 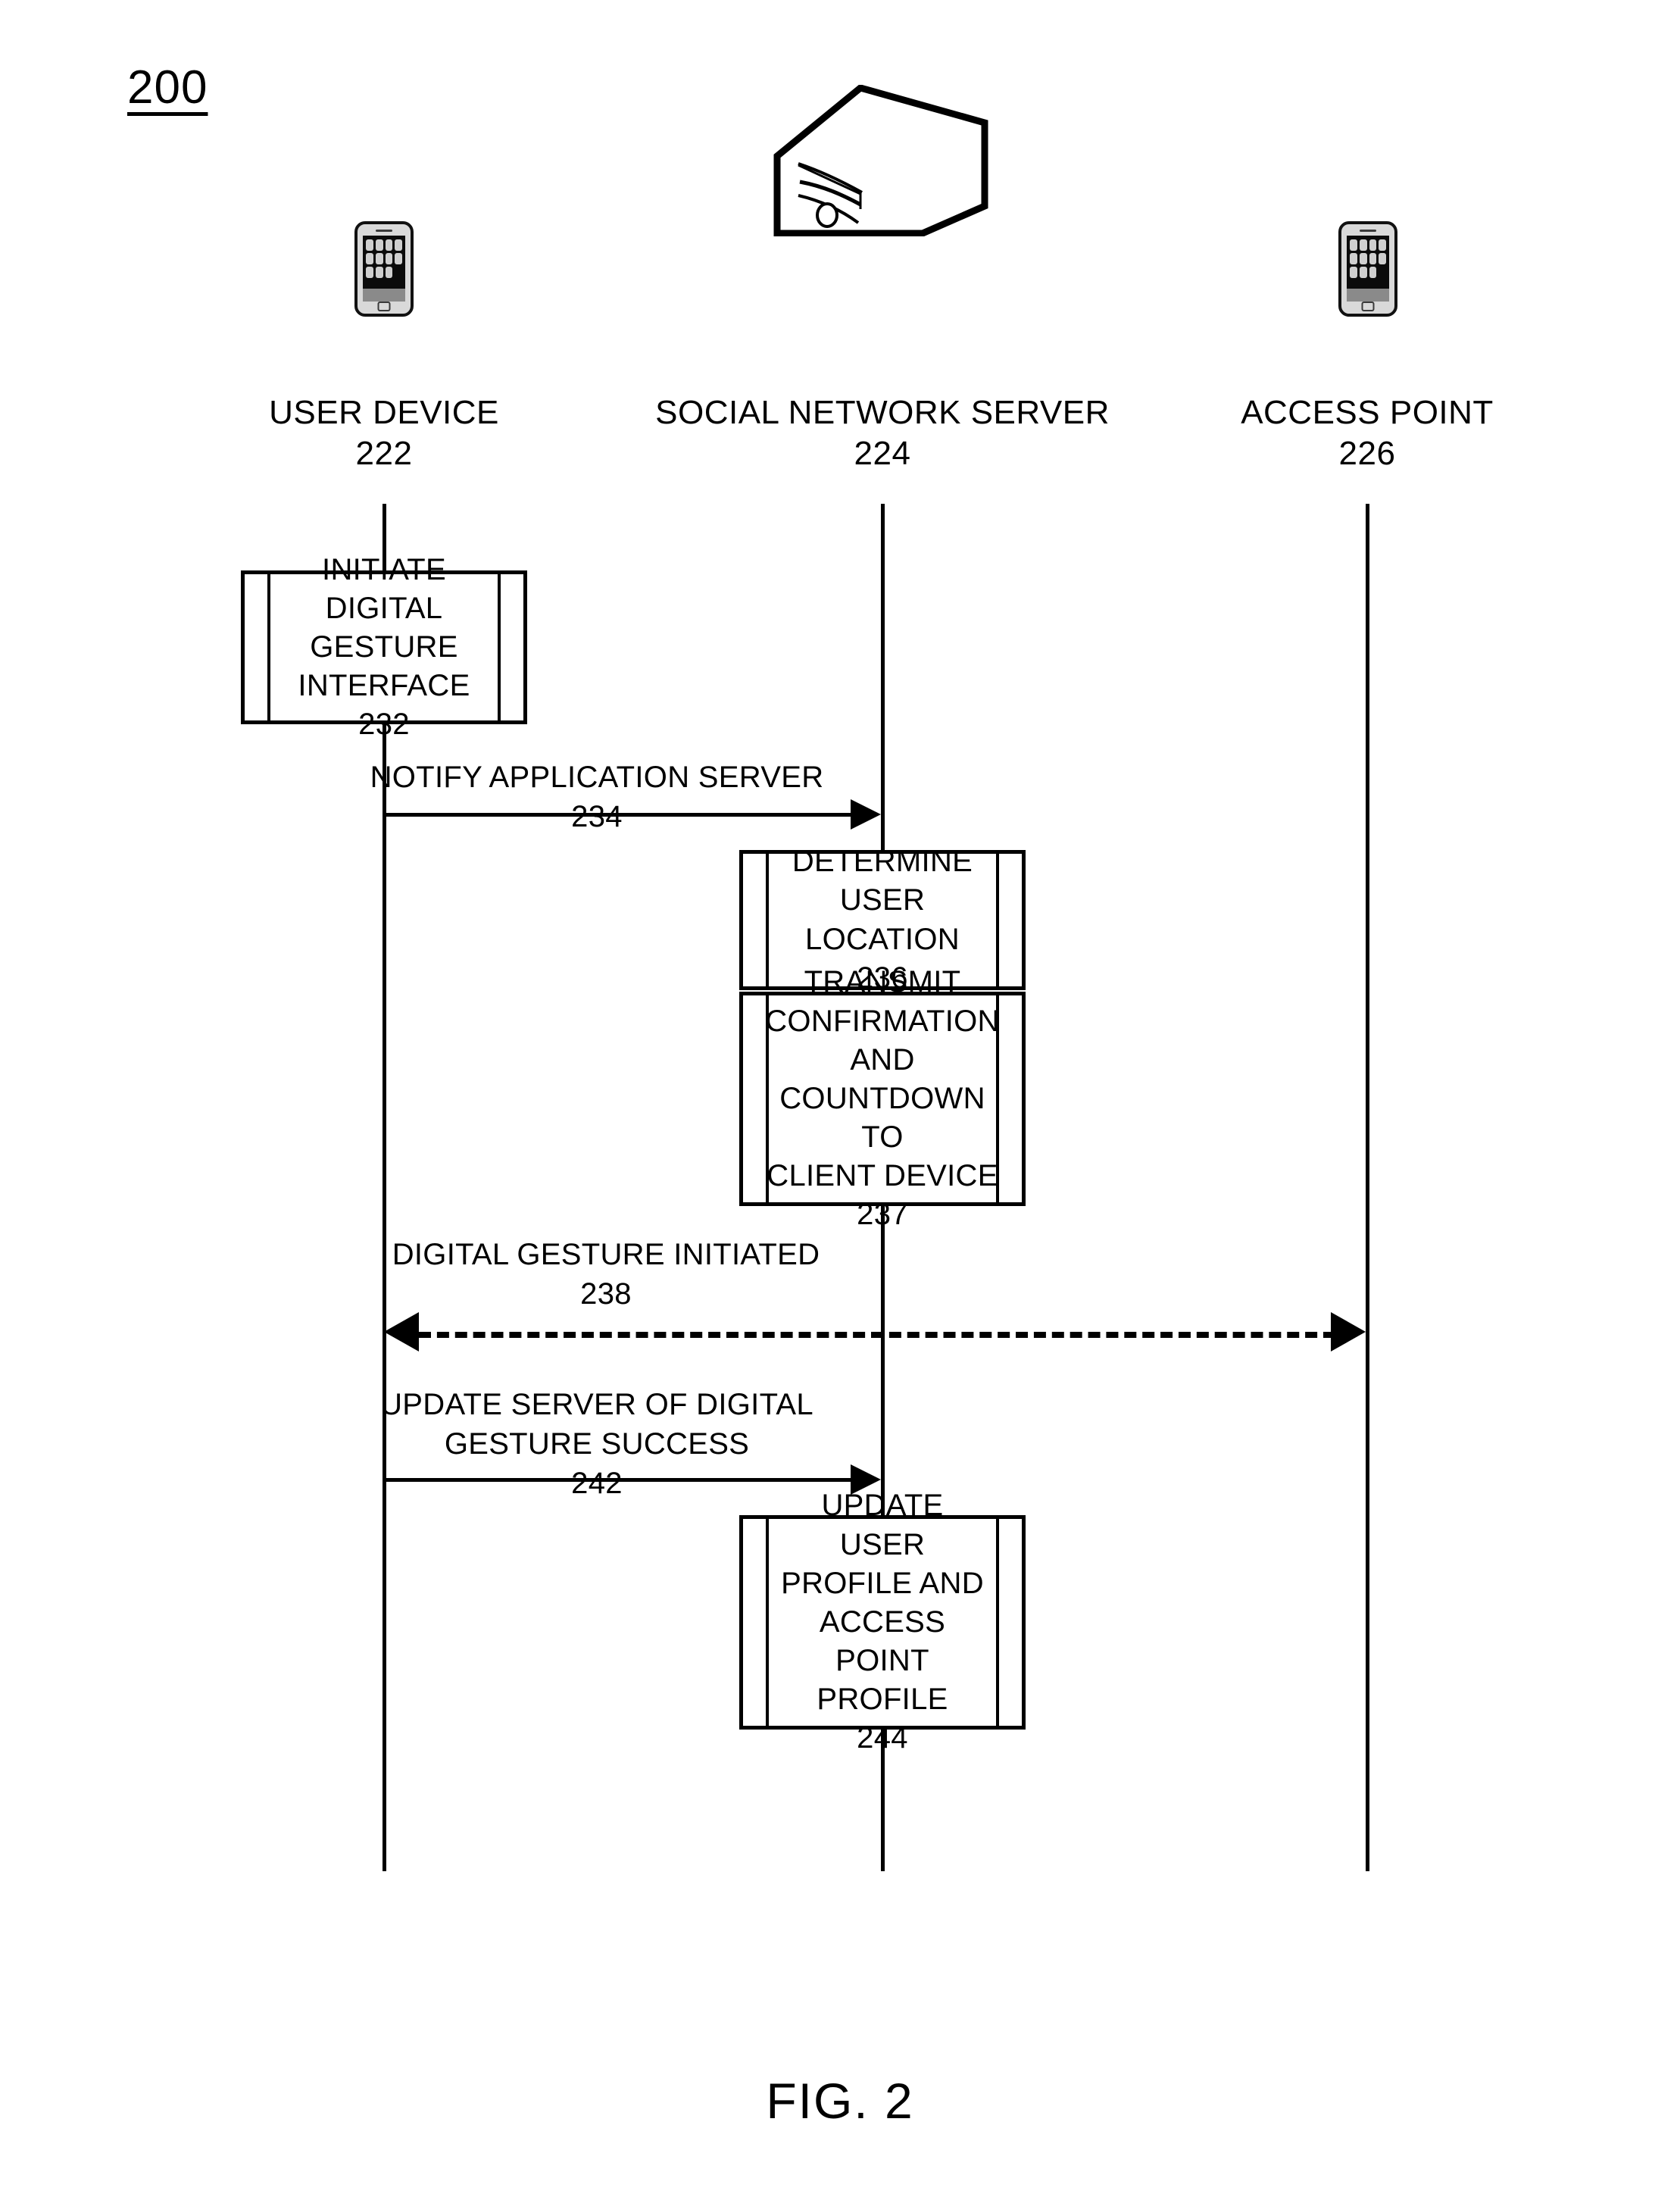 I want to click on actor-name: SOCIAL NETWORK SERVER, so click(x=882, y=412).